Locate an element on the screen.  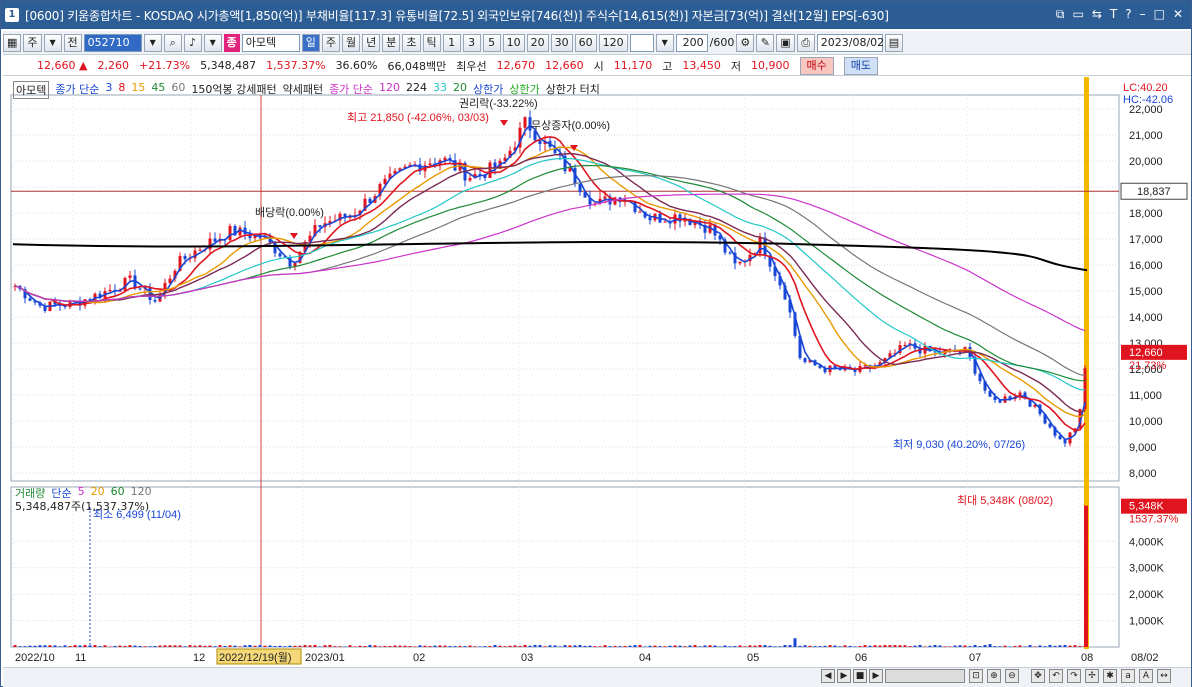
search-icon: ⌕ is located at coordinates (172, 42).